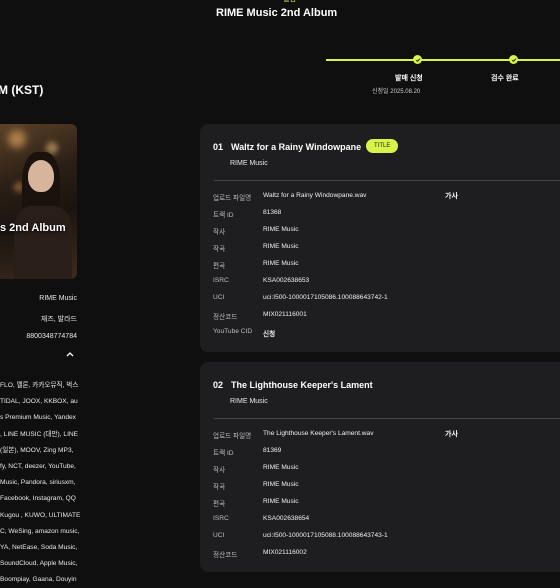 The height and width of the screenshot is (588, 560). What do you see at coordinates (38, 499) in the screenshot?
I see `platform-line: Facebook, Instagram, QQ` at bounding box center [38, 499].